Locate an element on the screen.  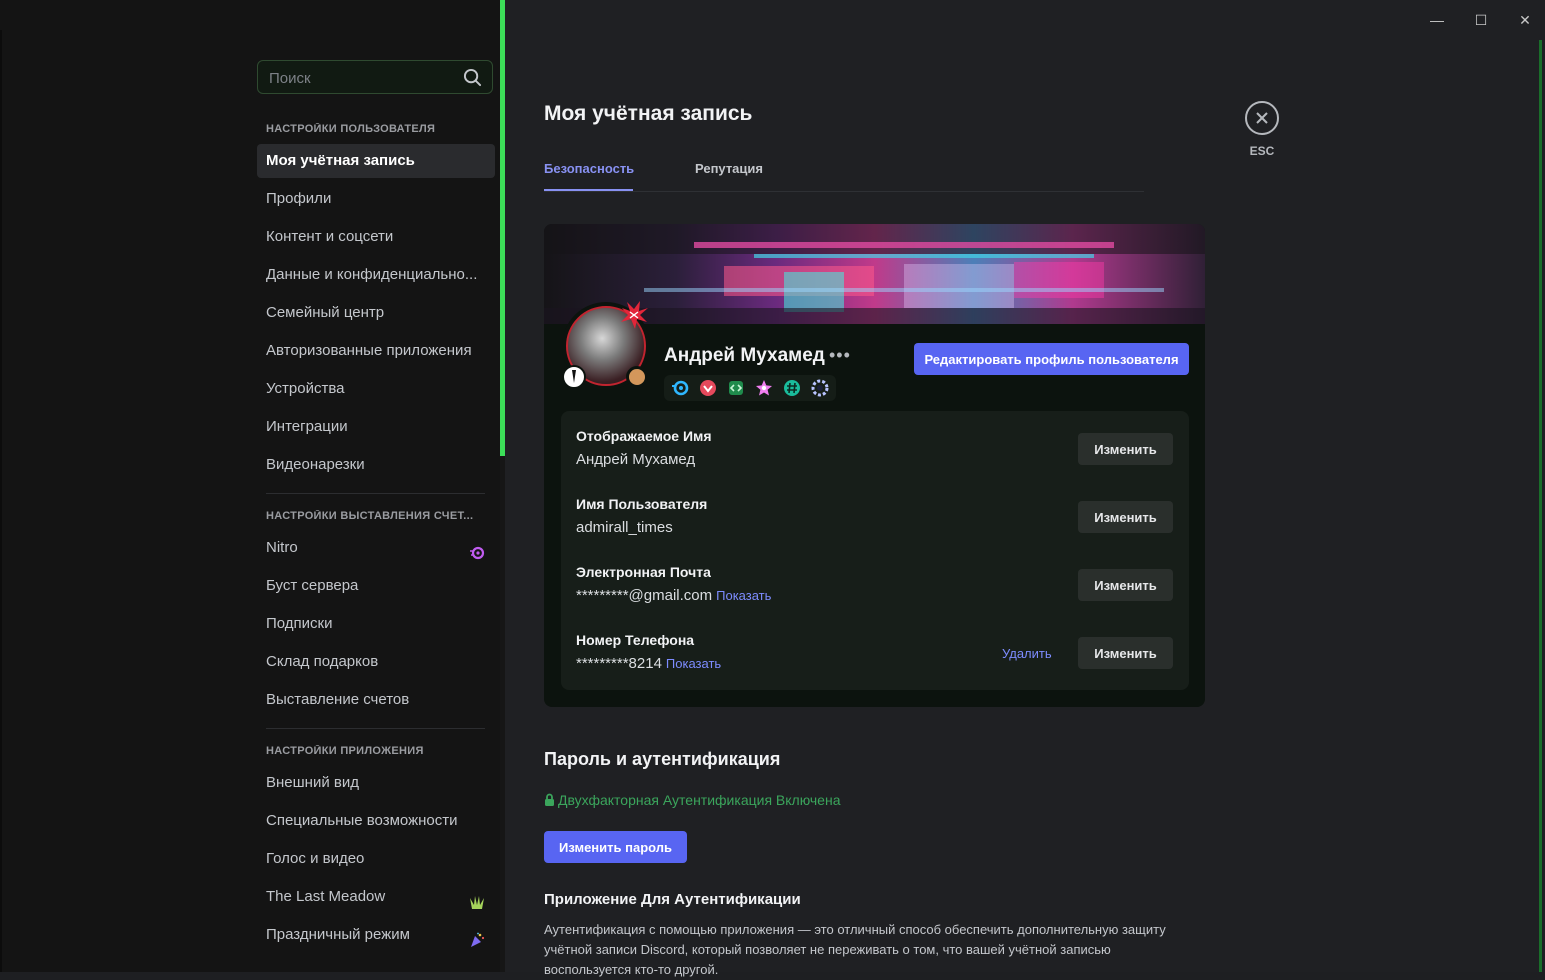
auth-app-title: Приложение Для Аутентификации is located at coordinates (672, 899).